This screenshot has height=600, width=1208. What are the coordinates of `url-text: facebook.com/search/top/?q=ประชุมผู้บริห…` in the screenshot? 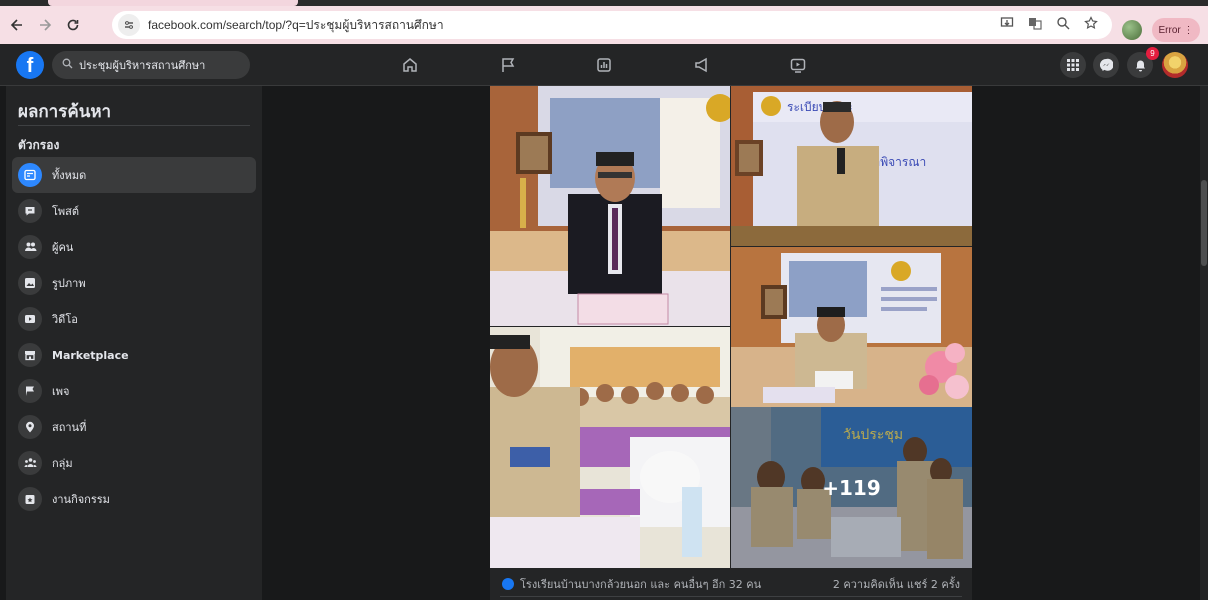 It's located at (296, 24).